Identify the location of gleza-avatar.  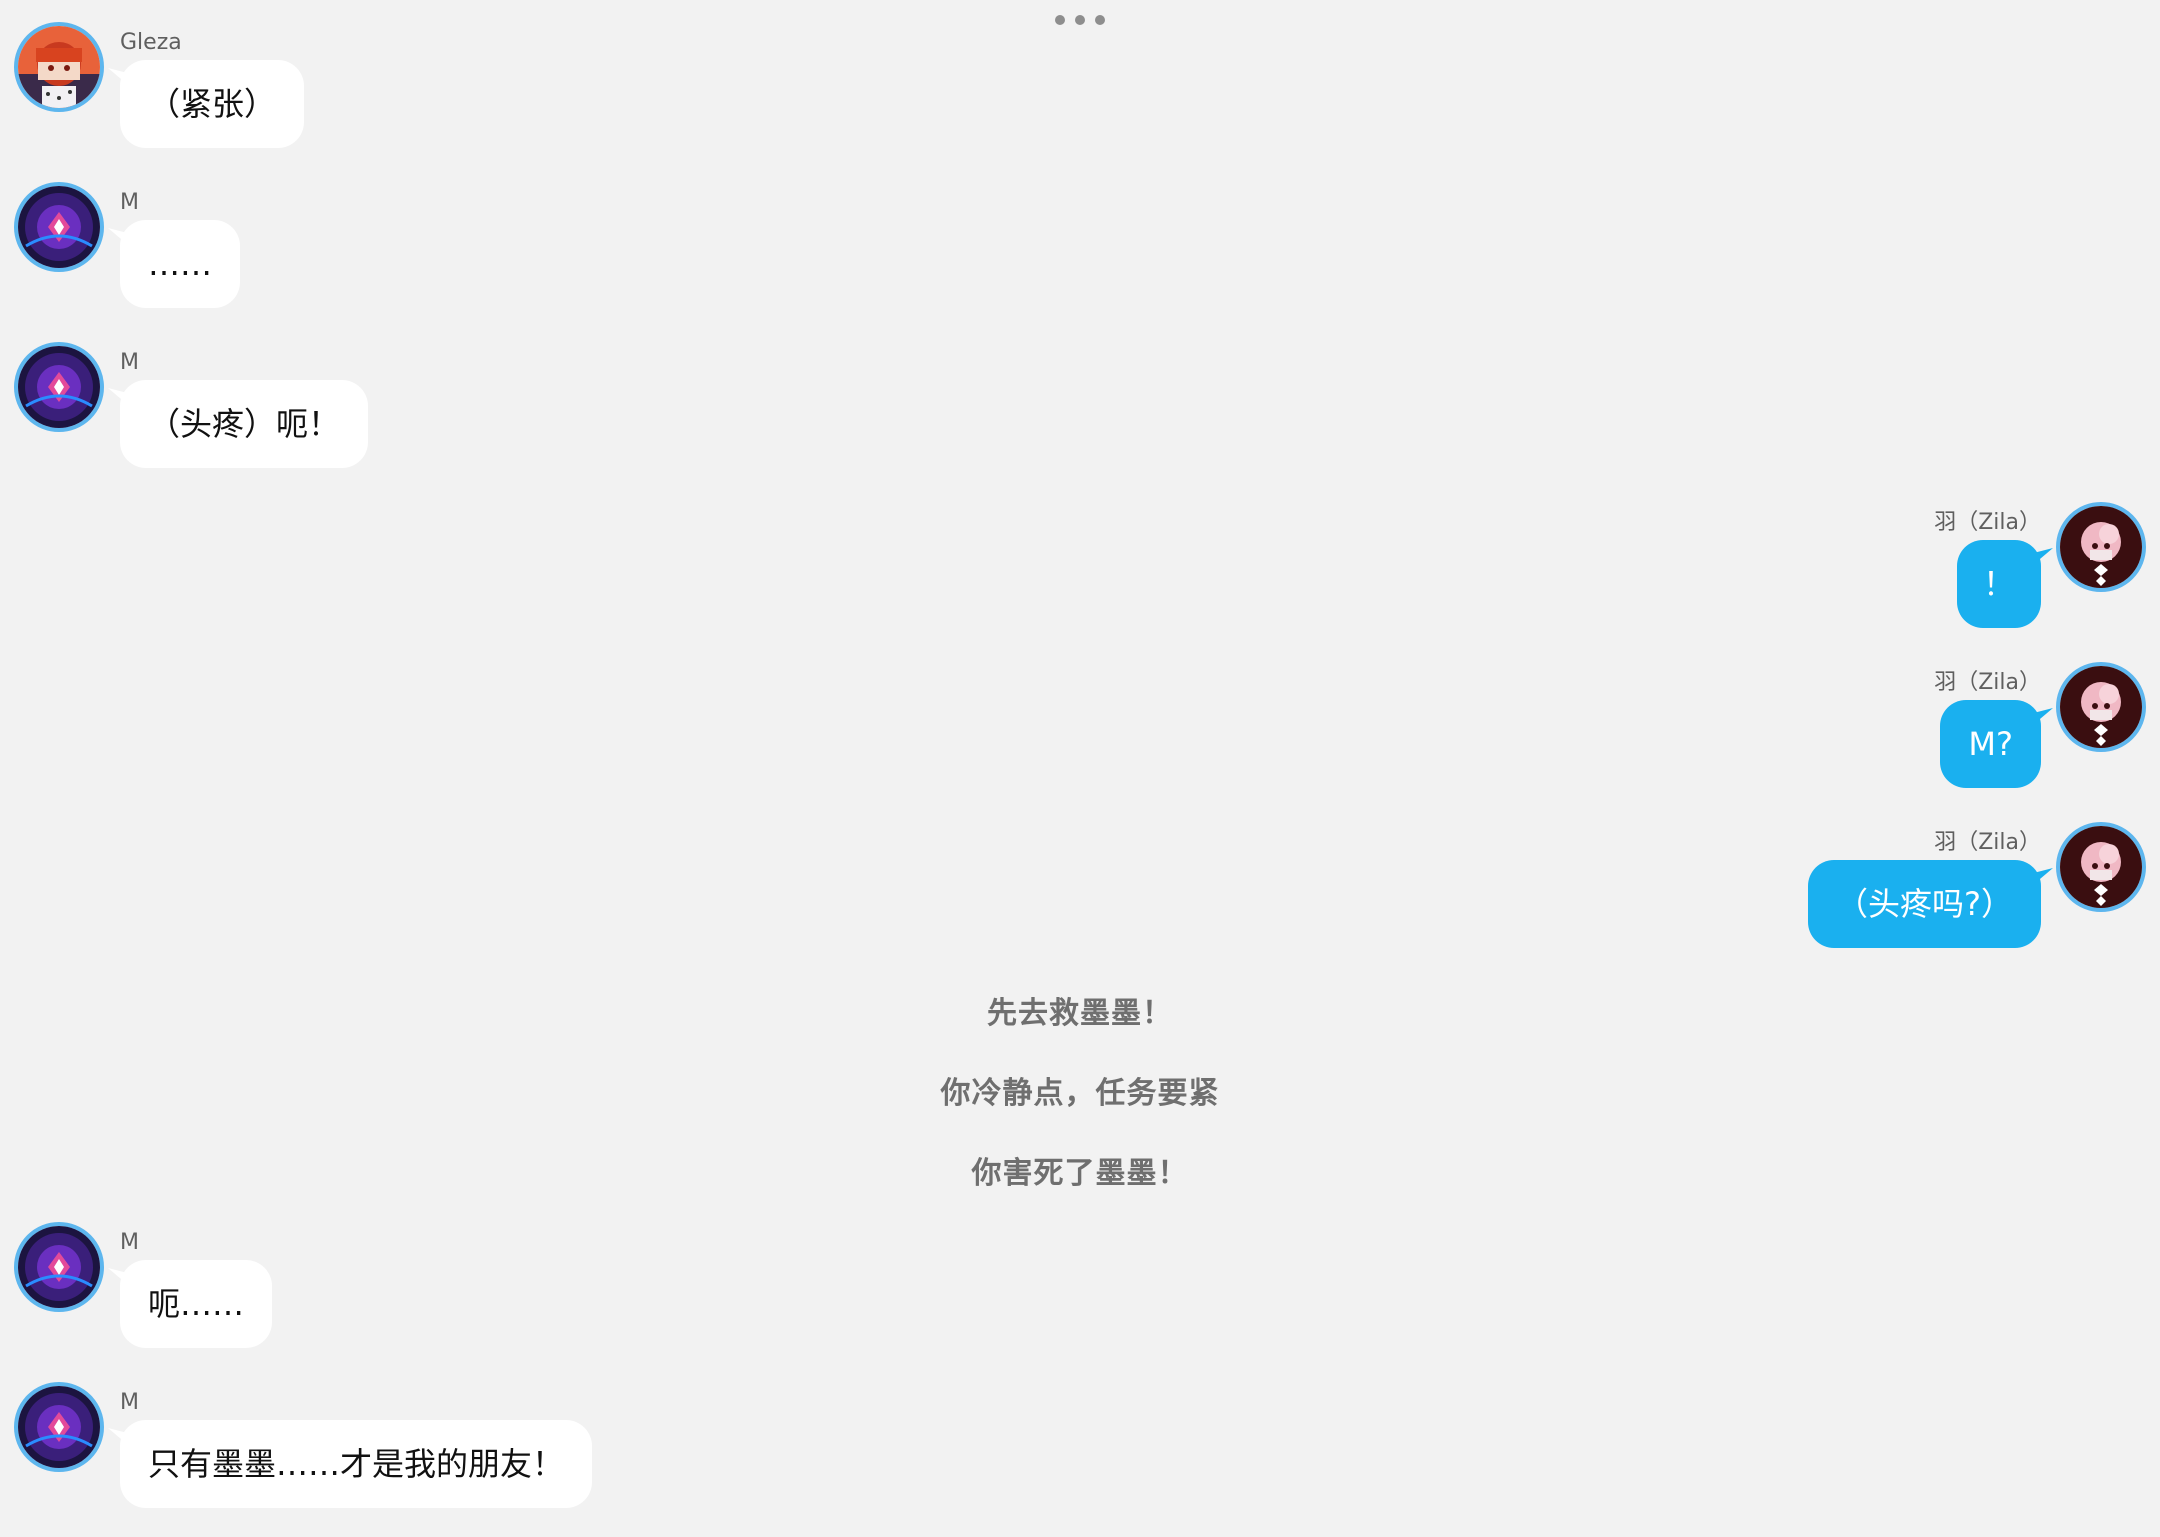
(59, 67).